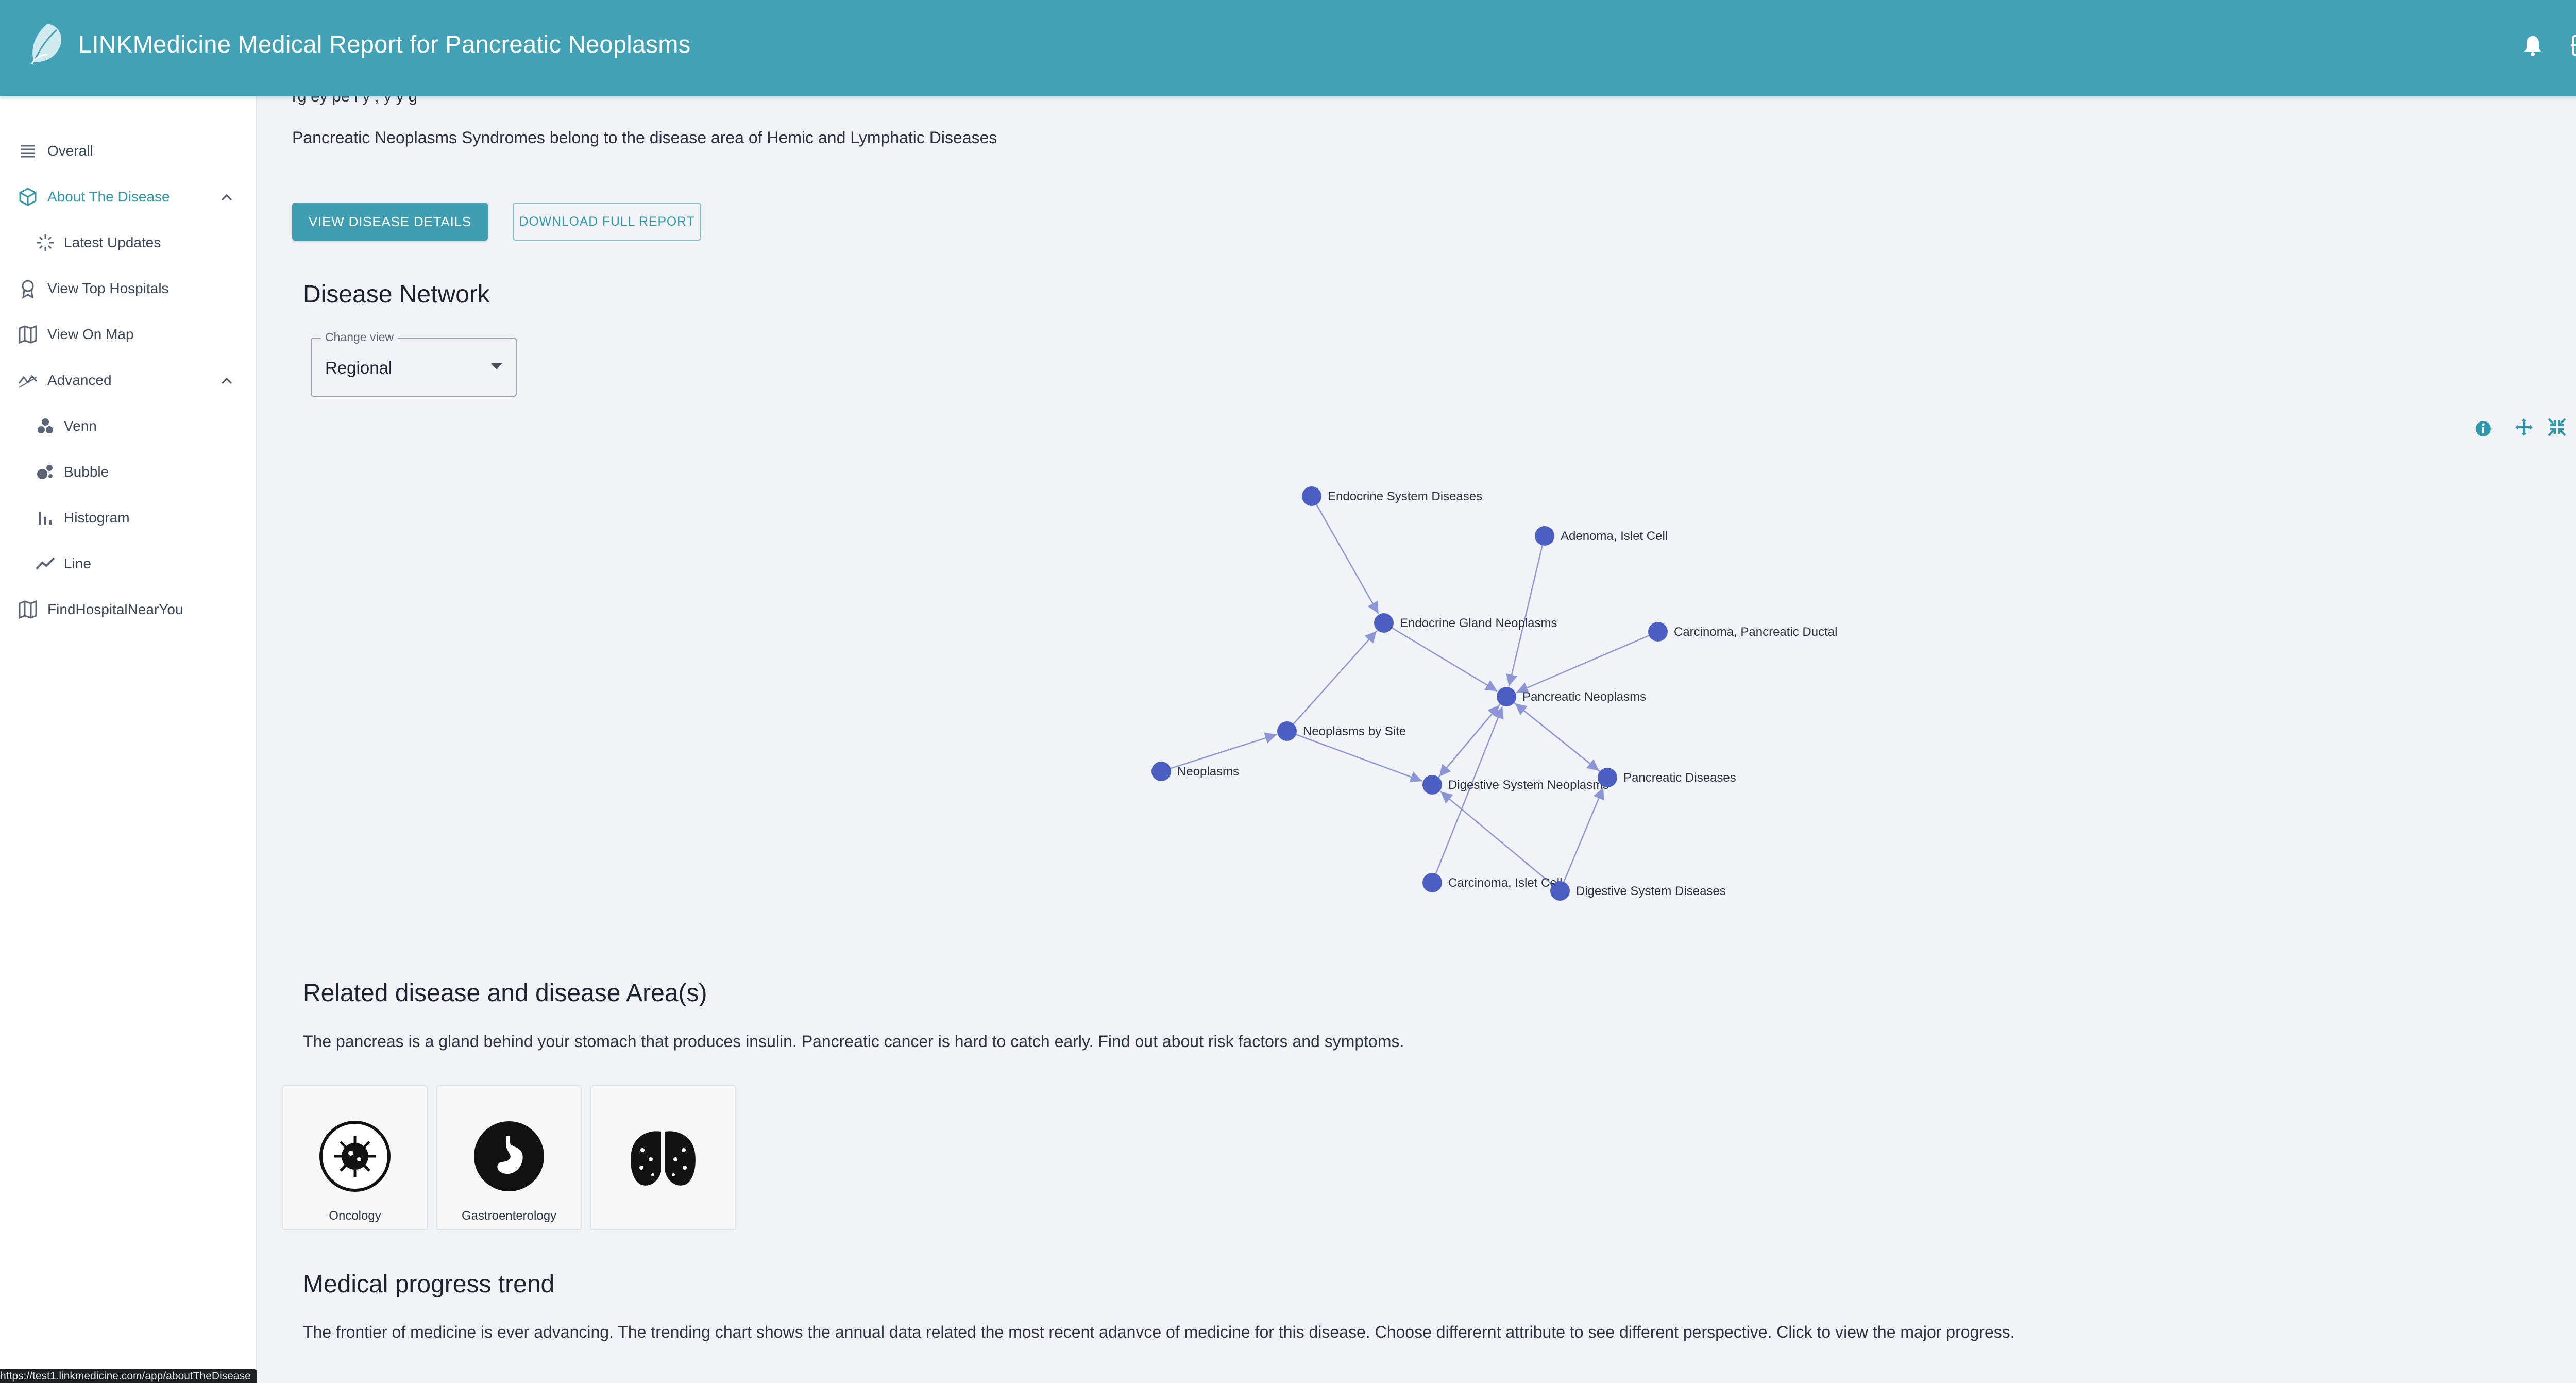  I want to click on sidebar-item-label: Bubble, so click(86, 472).